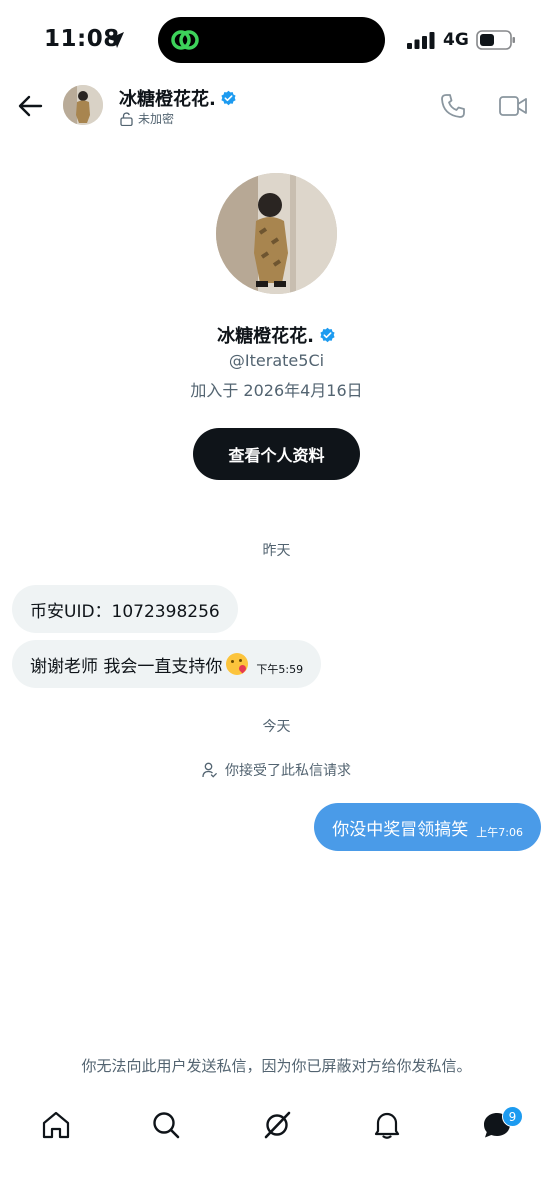 This screenshot has height=1200, width=553. Describe the element at coordinates (271, 40) in the screenshot. I see `dynamic-island` at that location.